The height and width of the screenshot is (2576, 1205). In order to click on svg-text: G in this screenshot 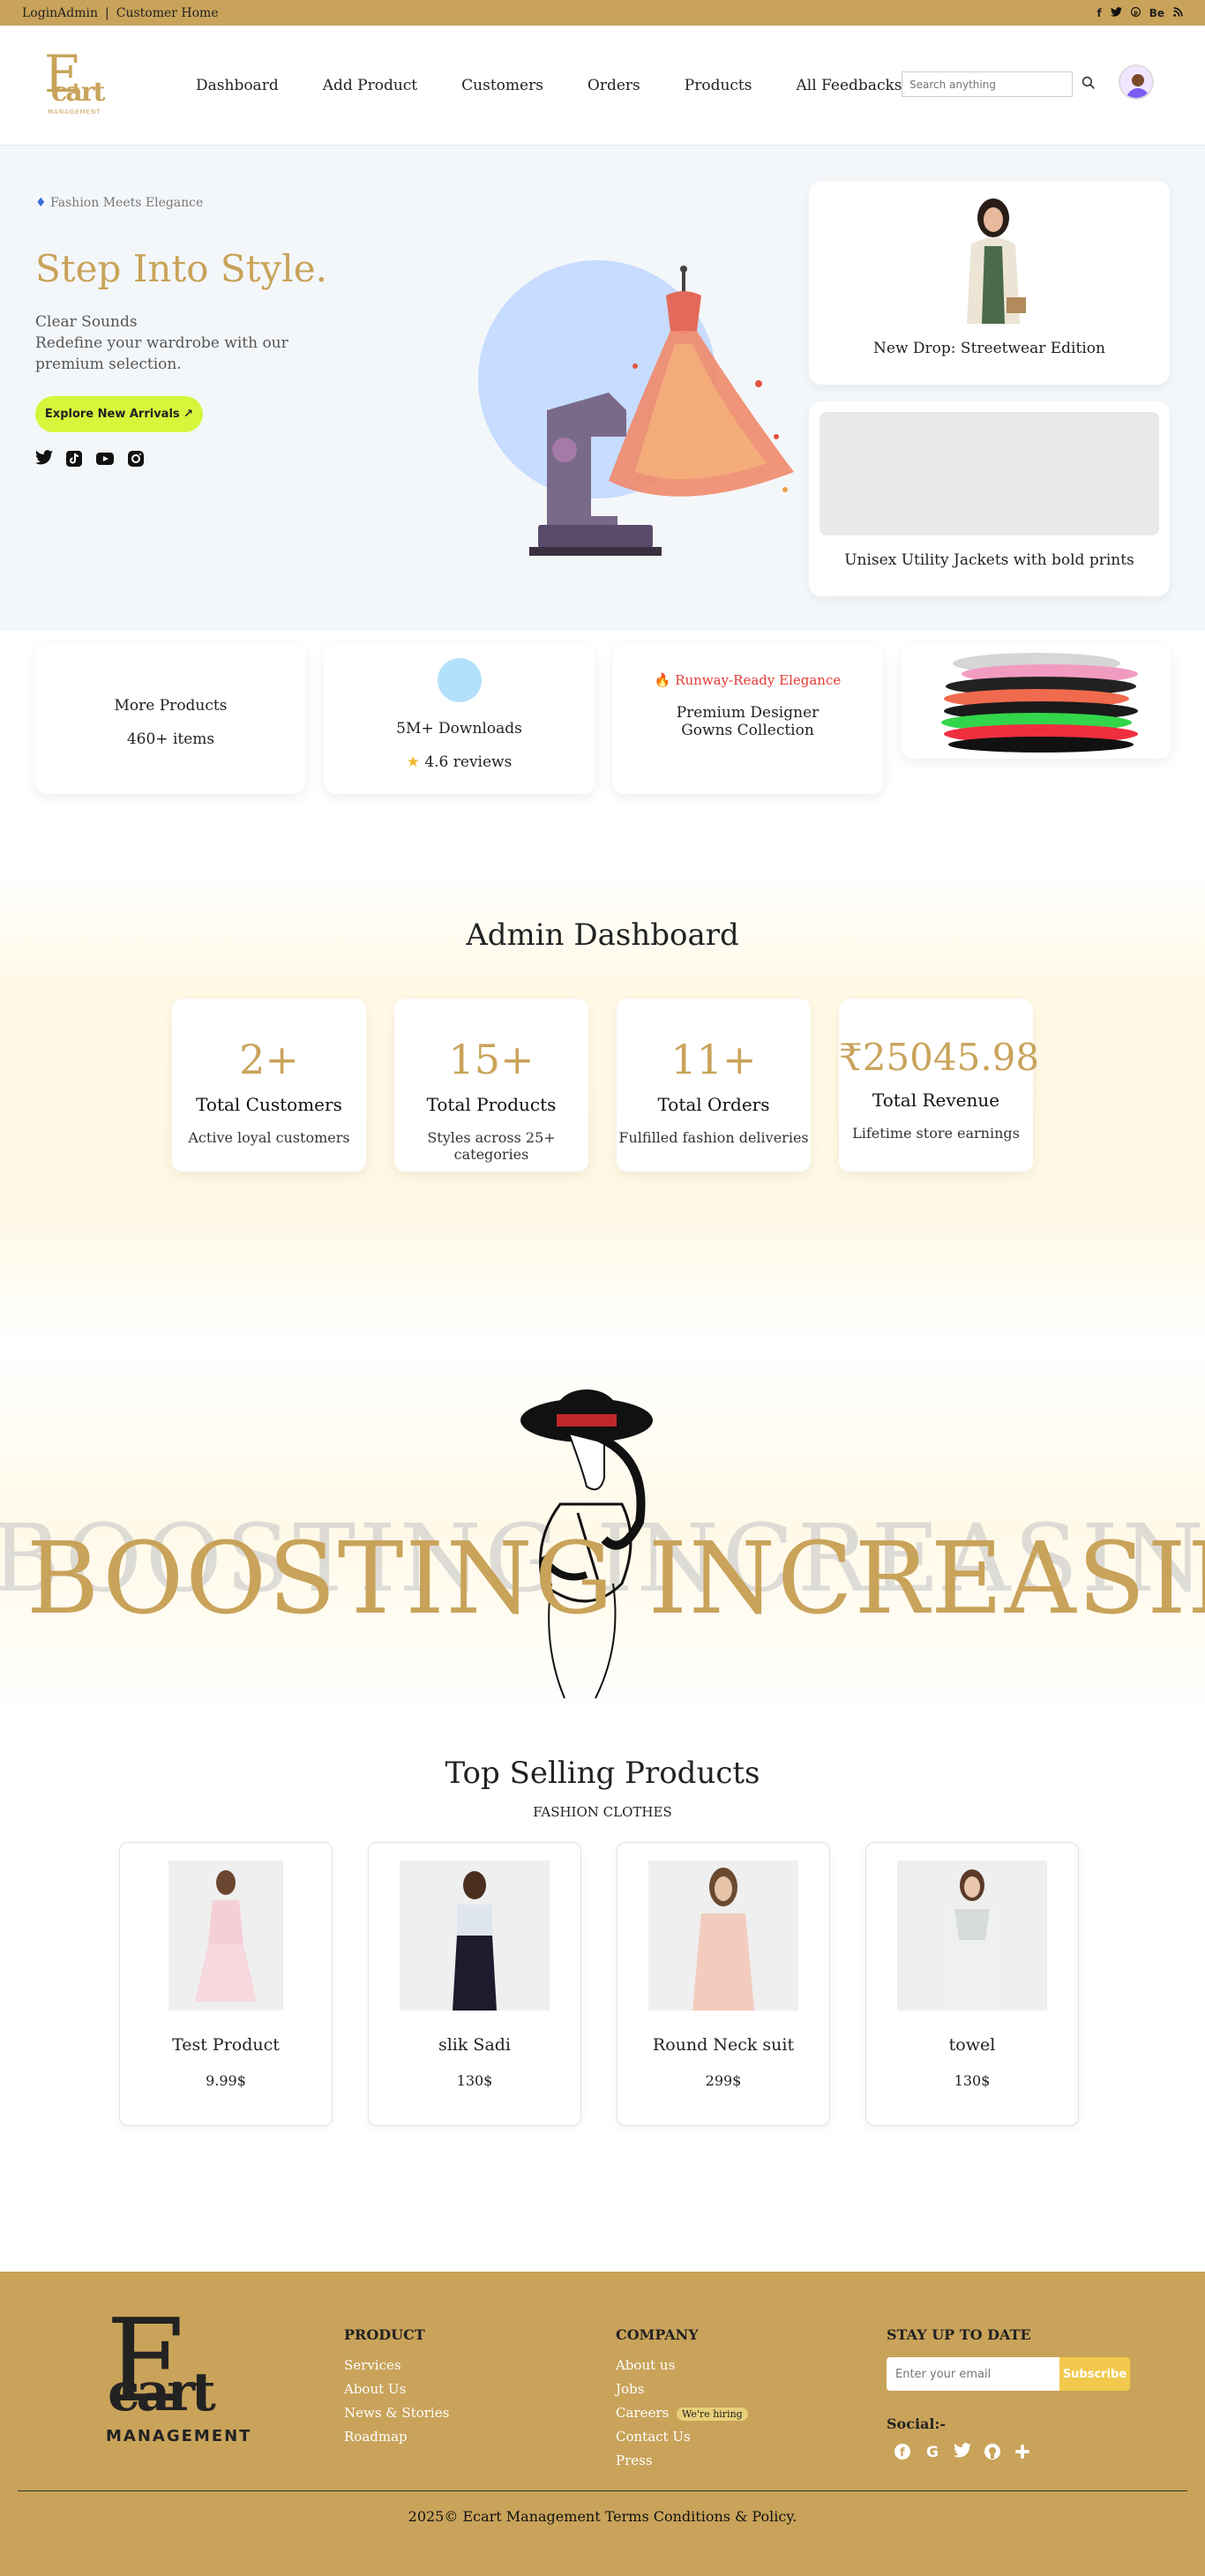, I will do `click(932, 2452)`.